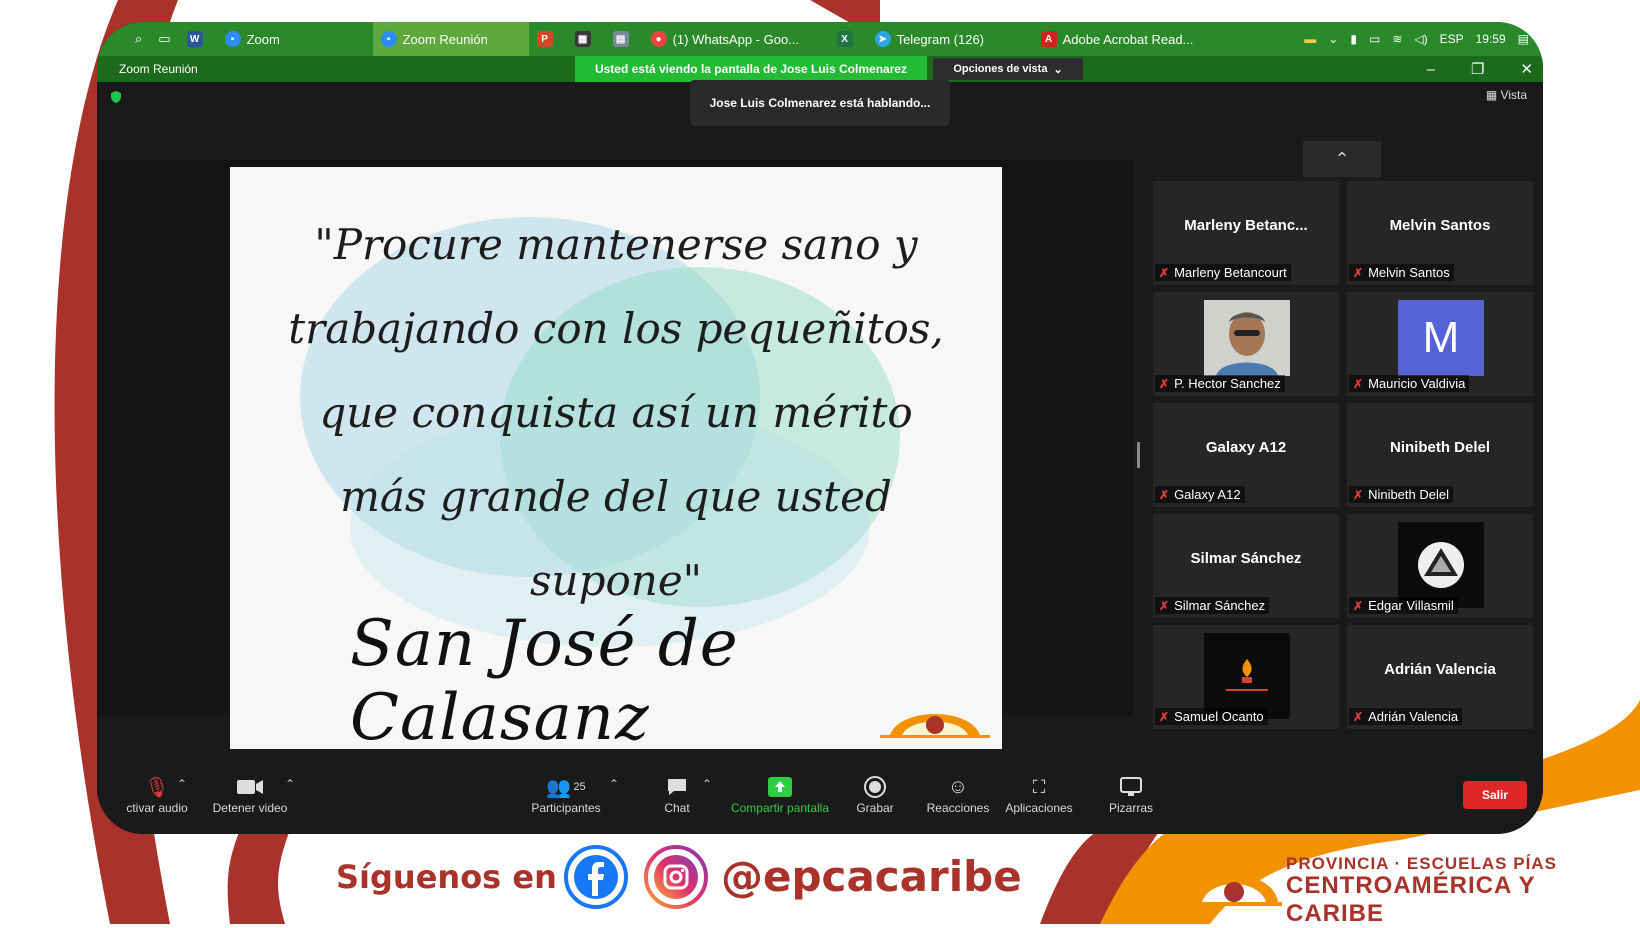 The width and height of the screenshot is (1640, 928). I want to click on restore-icon: ❐, so click(1477, 69).